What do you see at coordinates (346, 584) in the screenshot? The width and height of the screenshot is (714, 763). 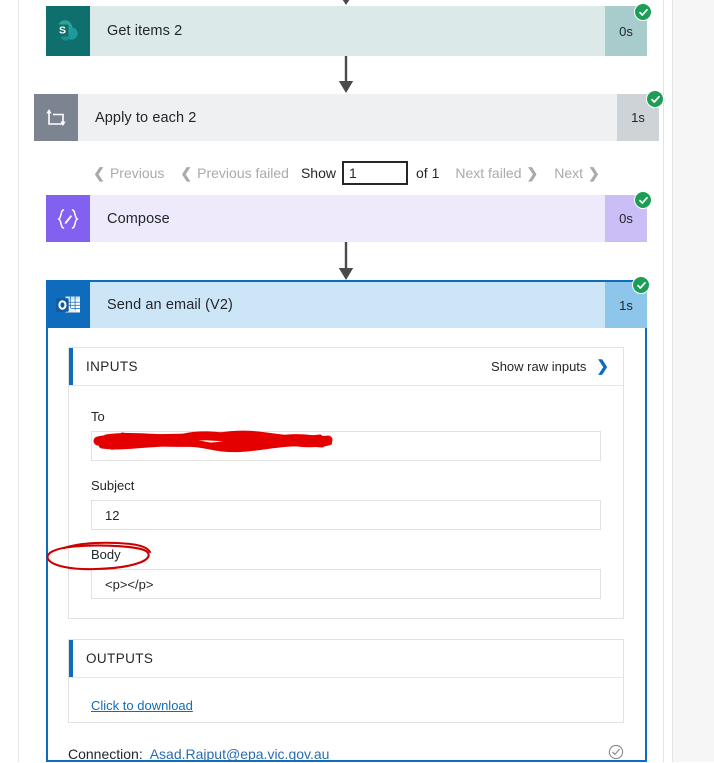 I see `field-value-body: <p></p>` at bounding box center [346, 584].